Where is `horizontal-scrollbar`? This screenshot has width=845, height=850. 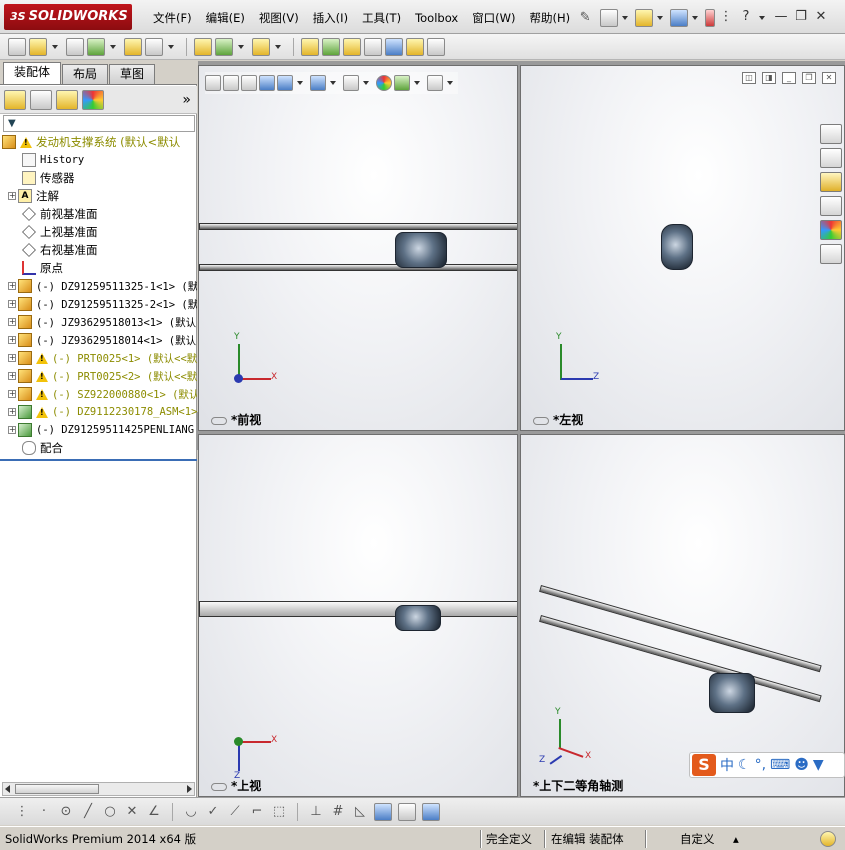
horizontal-scrollbar is located at coordinates (98, 789).